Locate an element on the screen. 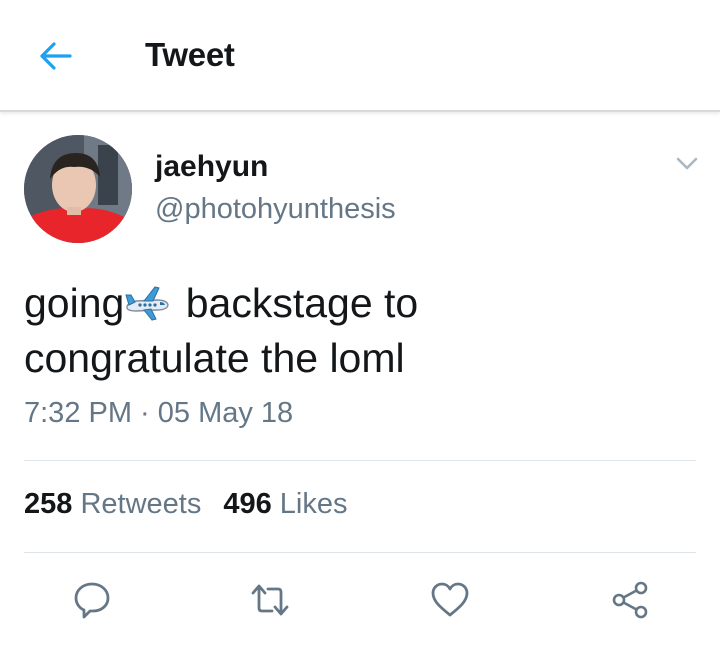  arrow-left-icon is located at coordinates (56, 56).